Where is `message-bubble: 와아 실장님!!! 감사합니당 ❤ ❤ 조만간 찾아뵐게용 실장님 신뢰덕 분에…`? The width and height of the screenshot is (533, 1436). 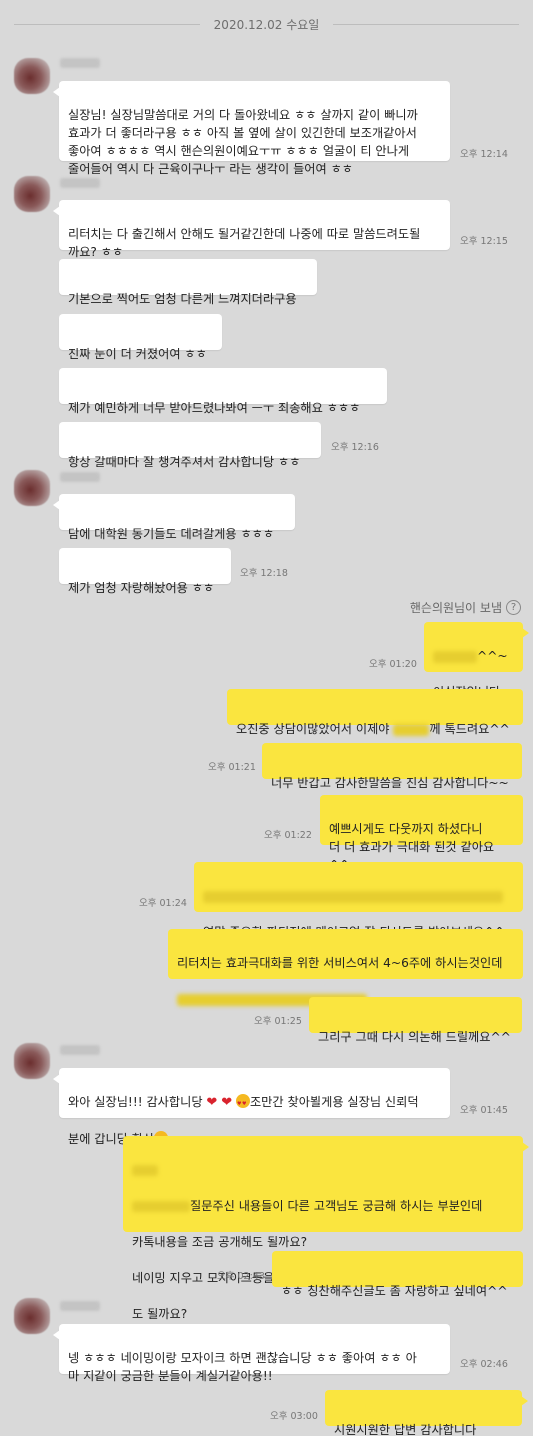
message-bubble: 와아 실장님!!! 감사합니당 ❤ ❤ 조만간 찾아뵐게용 실장님 신뢰덕 분에… is located at coordinates (251, 1109).